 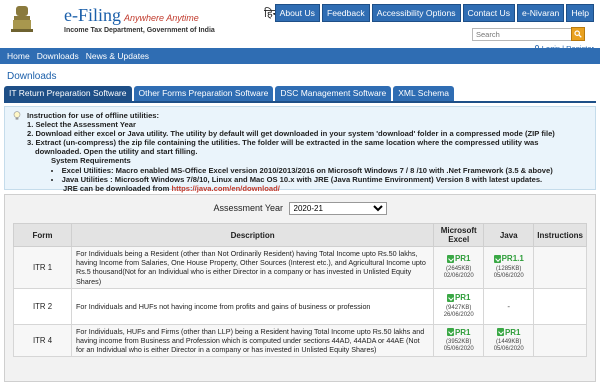 What do you see at coordinates (18, 56) in the screenshot?
I see `nav-home: Home` at bounding box center [18, 56].